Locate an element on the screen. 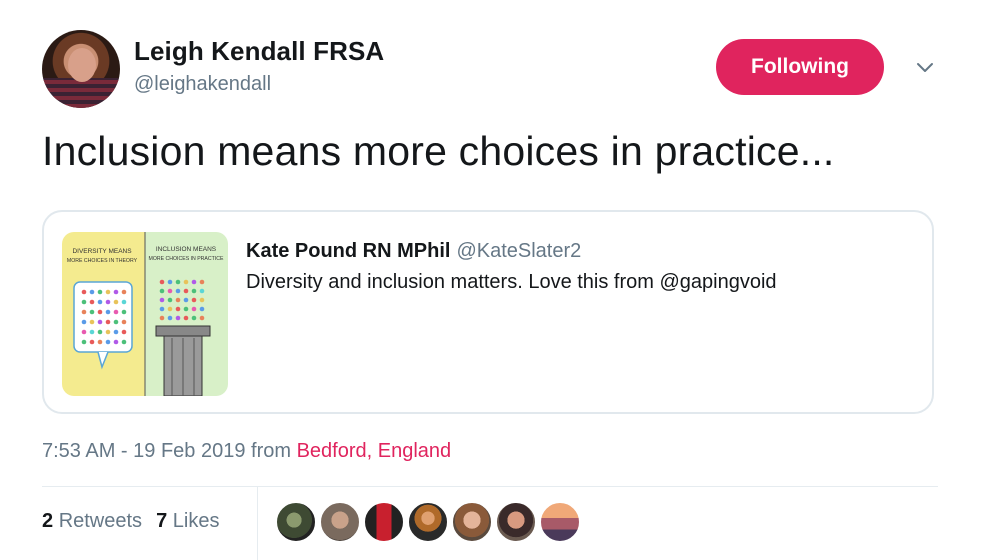  likes-count: 7 is located at coordinates (162, 521).